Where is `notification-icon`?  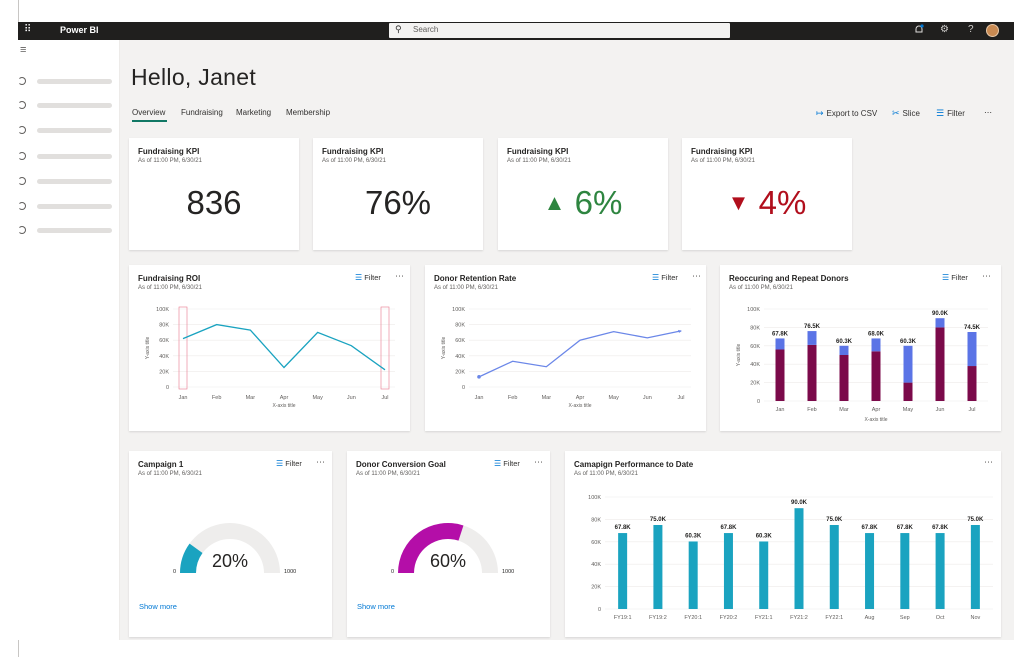 notification-icon is located at coordinates (919, 31).